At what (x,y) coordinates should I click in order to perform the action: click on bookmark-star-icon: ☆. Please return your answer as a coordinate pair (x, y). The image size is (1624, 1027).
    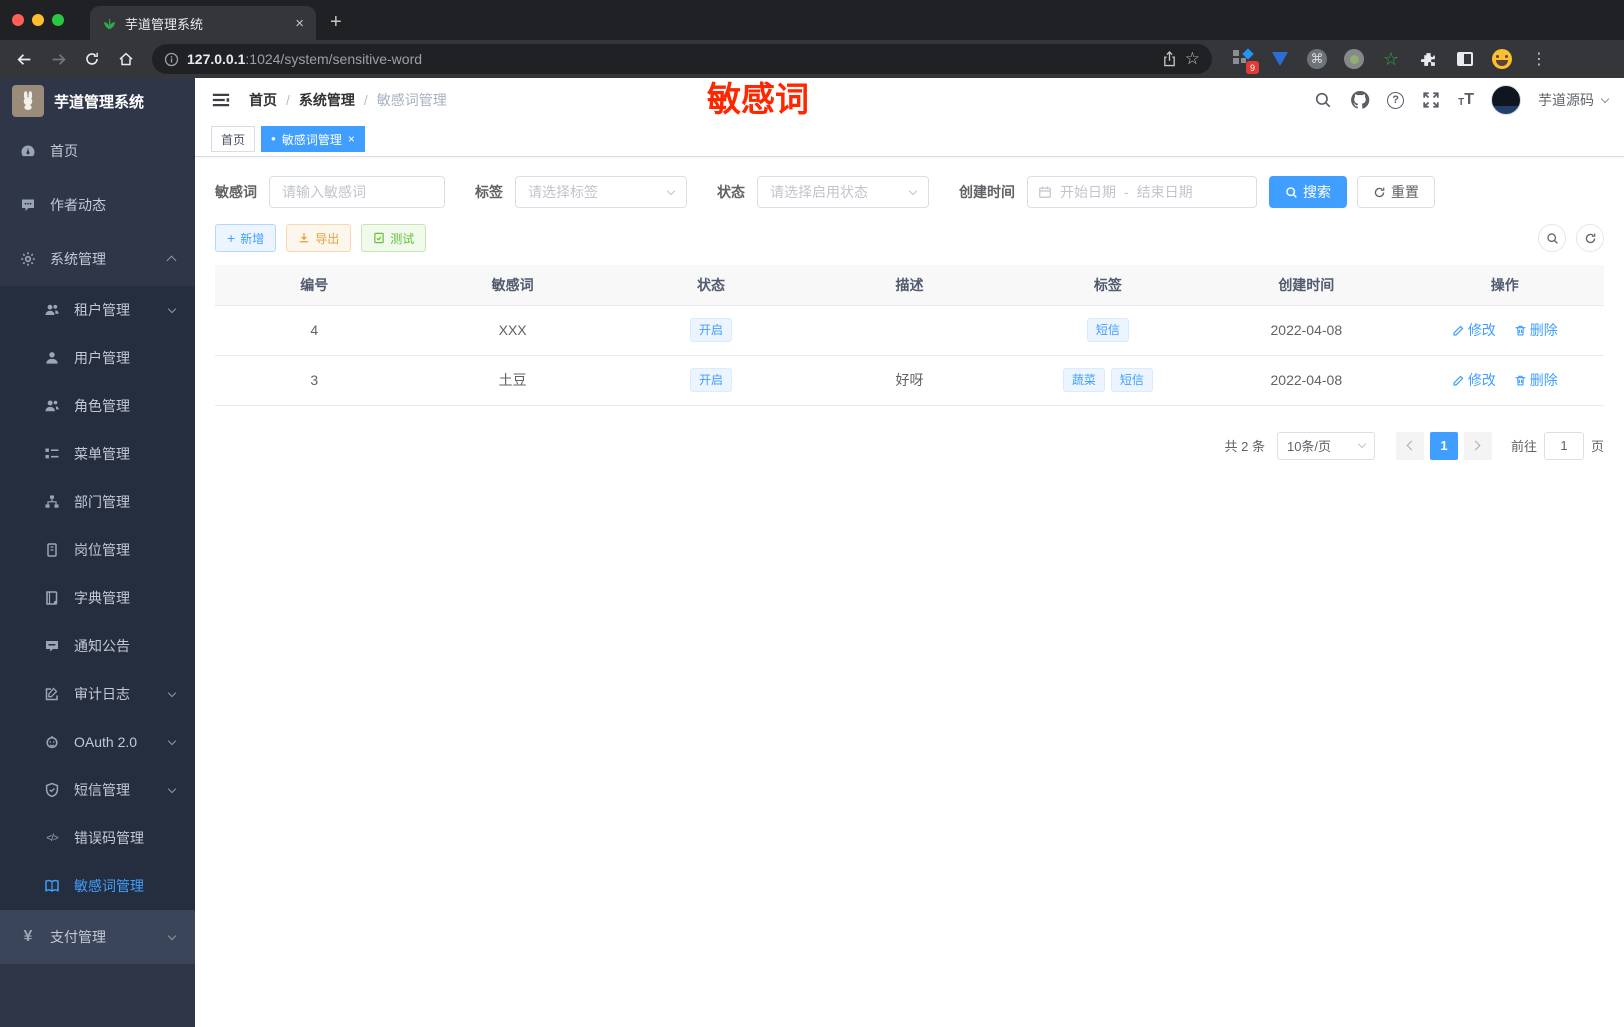
    Looking at the image, I should click on (1192, 59).